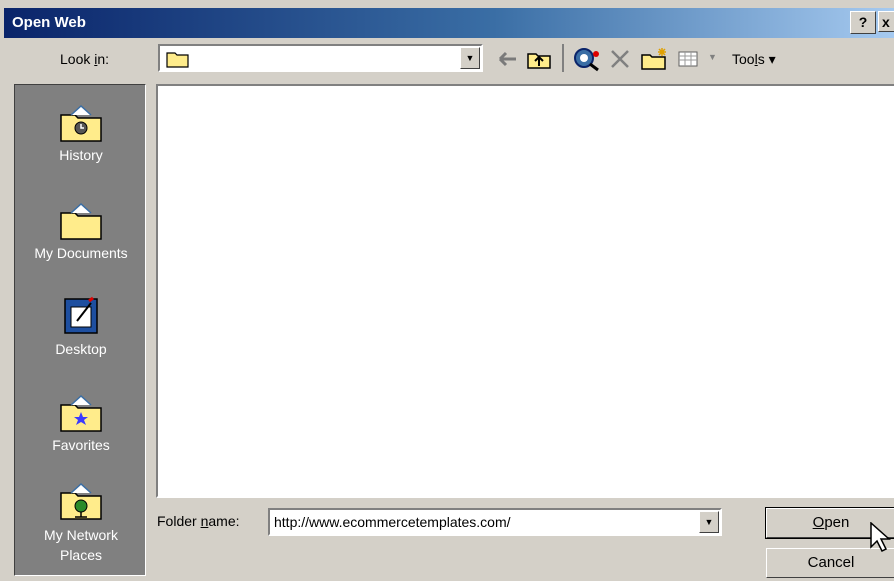 Image resolution: width=894 pixels, height=581 pixels. What do you see at coordinates (81, 501) in the screenshot?
I see `network-places-icon` at bounding box center [81, 501].